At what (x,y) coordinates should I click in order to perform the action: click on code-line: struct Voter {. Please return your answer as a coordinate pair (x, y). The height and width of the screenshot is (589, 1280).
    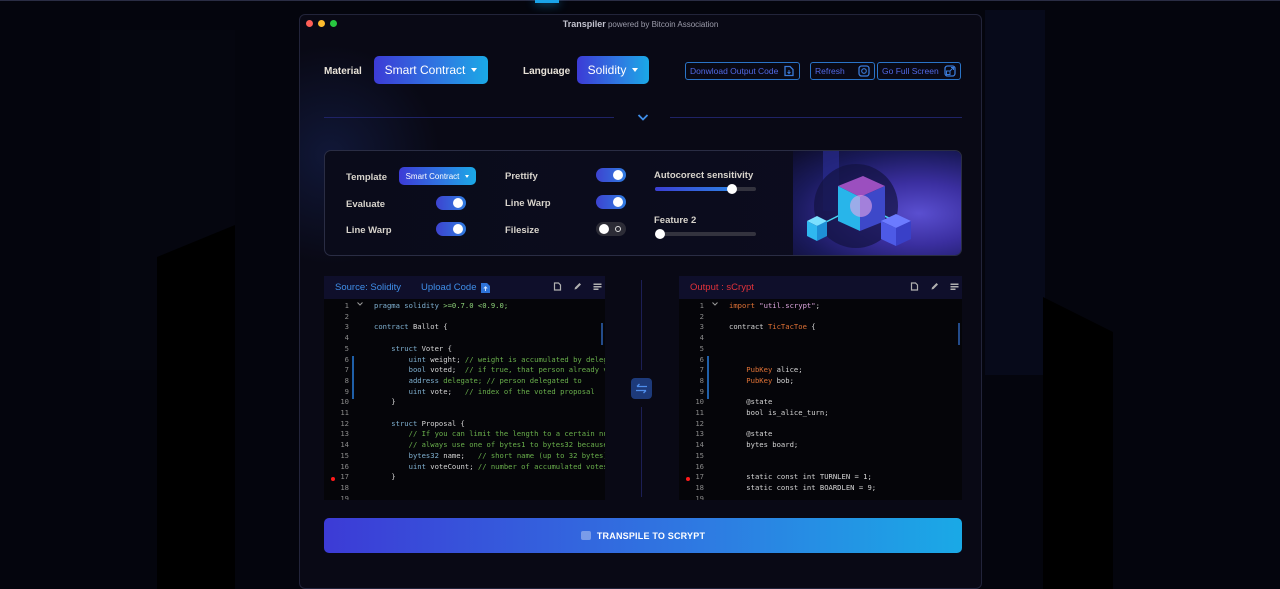
    Looking at the image, I should click on (413, 348).